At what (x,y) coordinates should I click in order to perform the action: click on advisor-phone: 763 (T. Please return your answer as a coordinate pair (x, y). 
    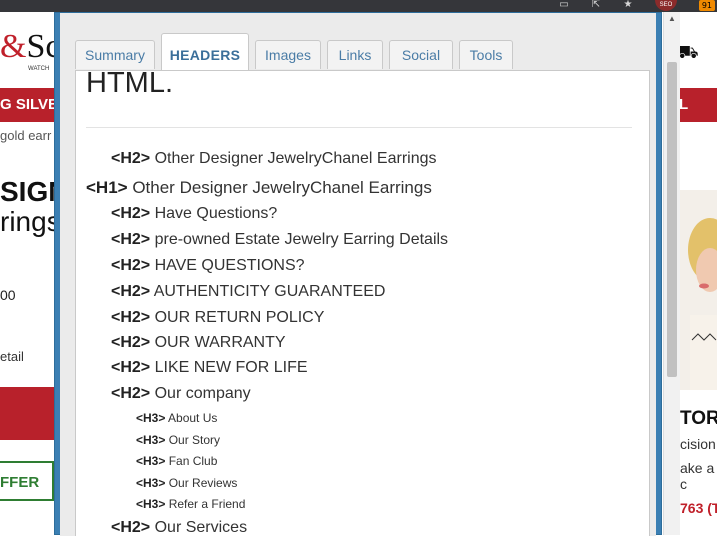
    Looking at the image, I should click on (698, 508).